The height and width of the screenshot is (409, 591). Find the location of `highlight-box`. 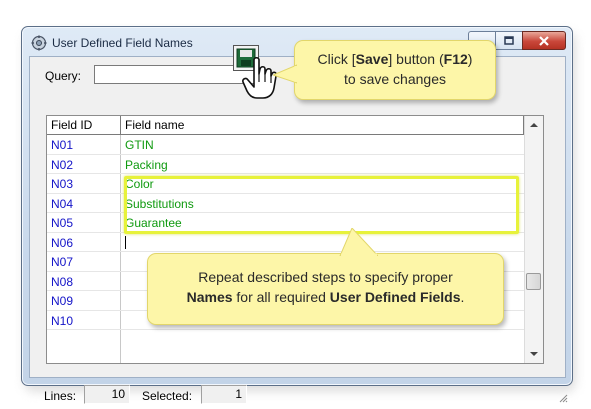

highlight-box is located at coordinates (321, 205).